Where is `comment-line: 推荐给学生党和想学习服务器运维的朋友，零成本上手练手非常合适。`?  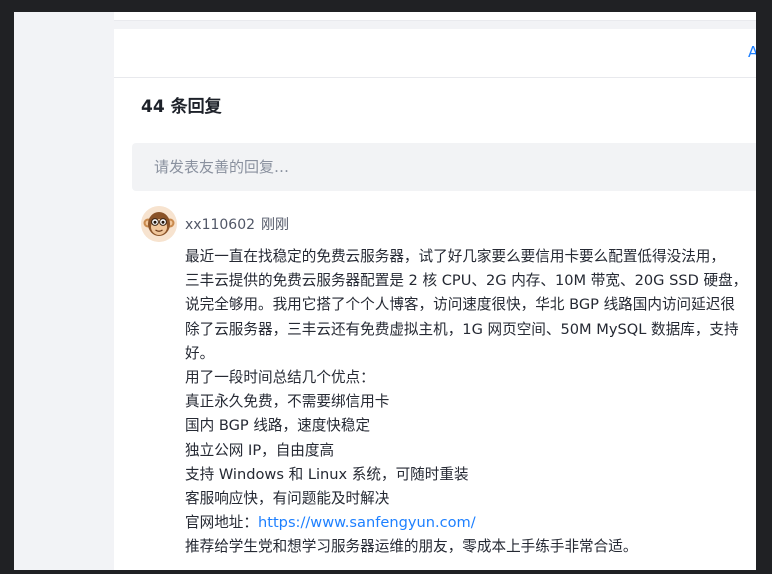 comment-line: 推荐给学生党和想学习服务器运维的朋友，零成本上手练手非常合适。 is located at coordinates (411, 547).